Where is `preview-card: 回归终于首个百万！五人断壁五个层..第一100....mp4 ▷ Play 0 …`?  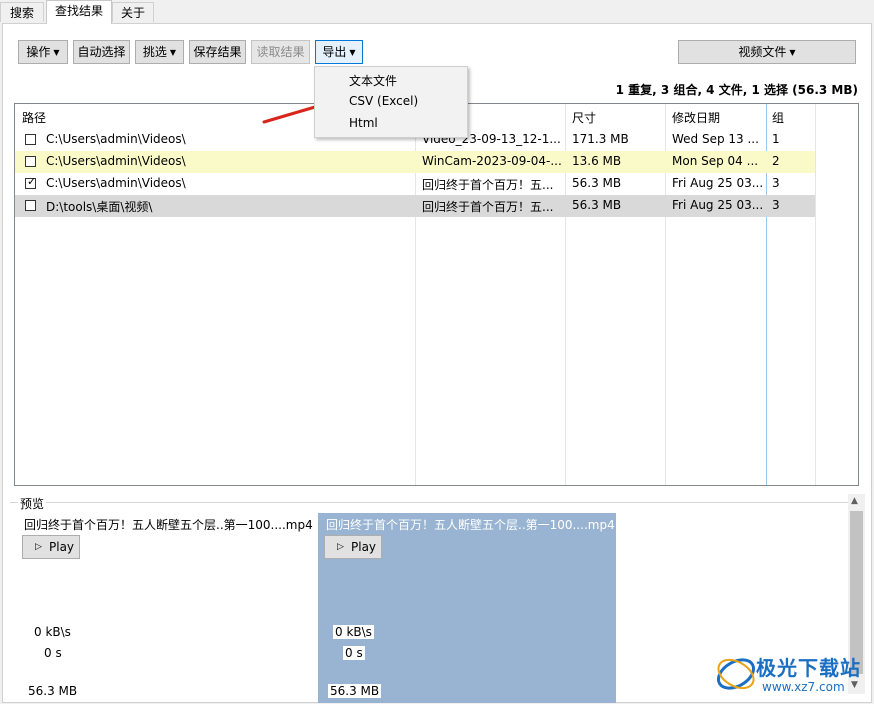
preview-card: 回归终于首个百万！五人断壁五个层..第一100....mp4 ▷ Play 0 … is located at coordinates (165, 608).